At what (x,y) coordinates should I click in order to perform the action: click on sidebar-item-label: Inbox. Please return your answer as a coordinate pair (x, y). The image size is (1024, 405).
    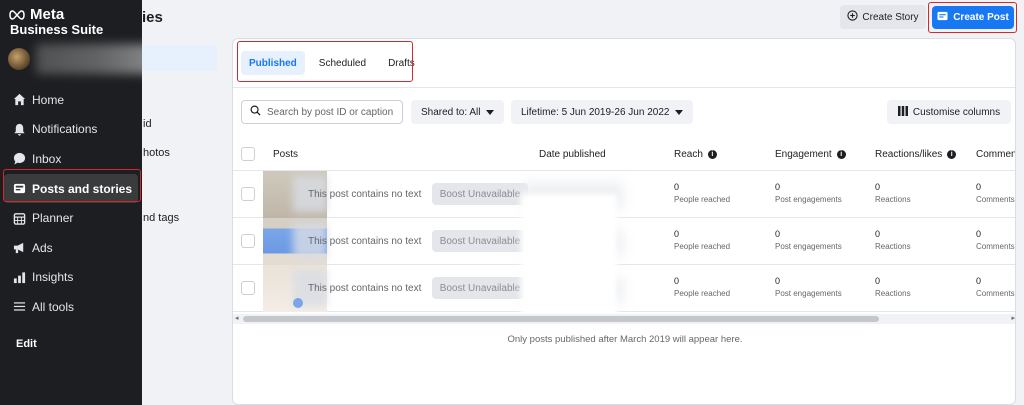
    Looking at the image, I should click on (47, 158).